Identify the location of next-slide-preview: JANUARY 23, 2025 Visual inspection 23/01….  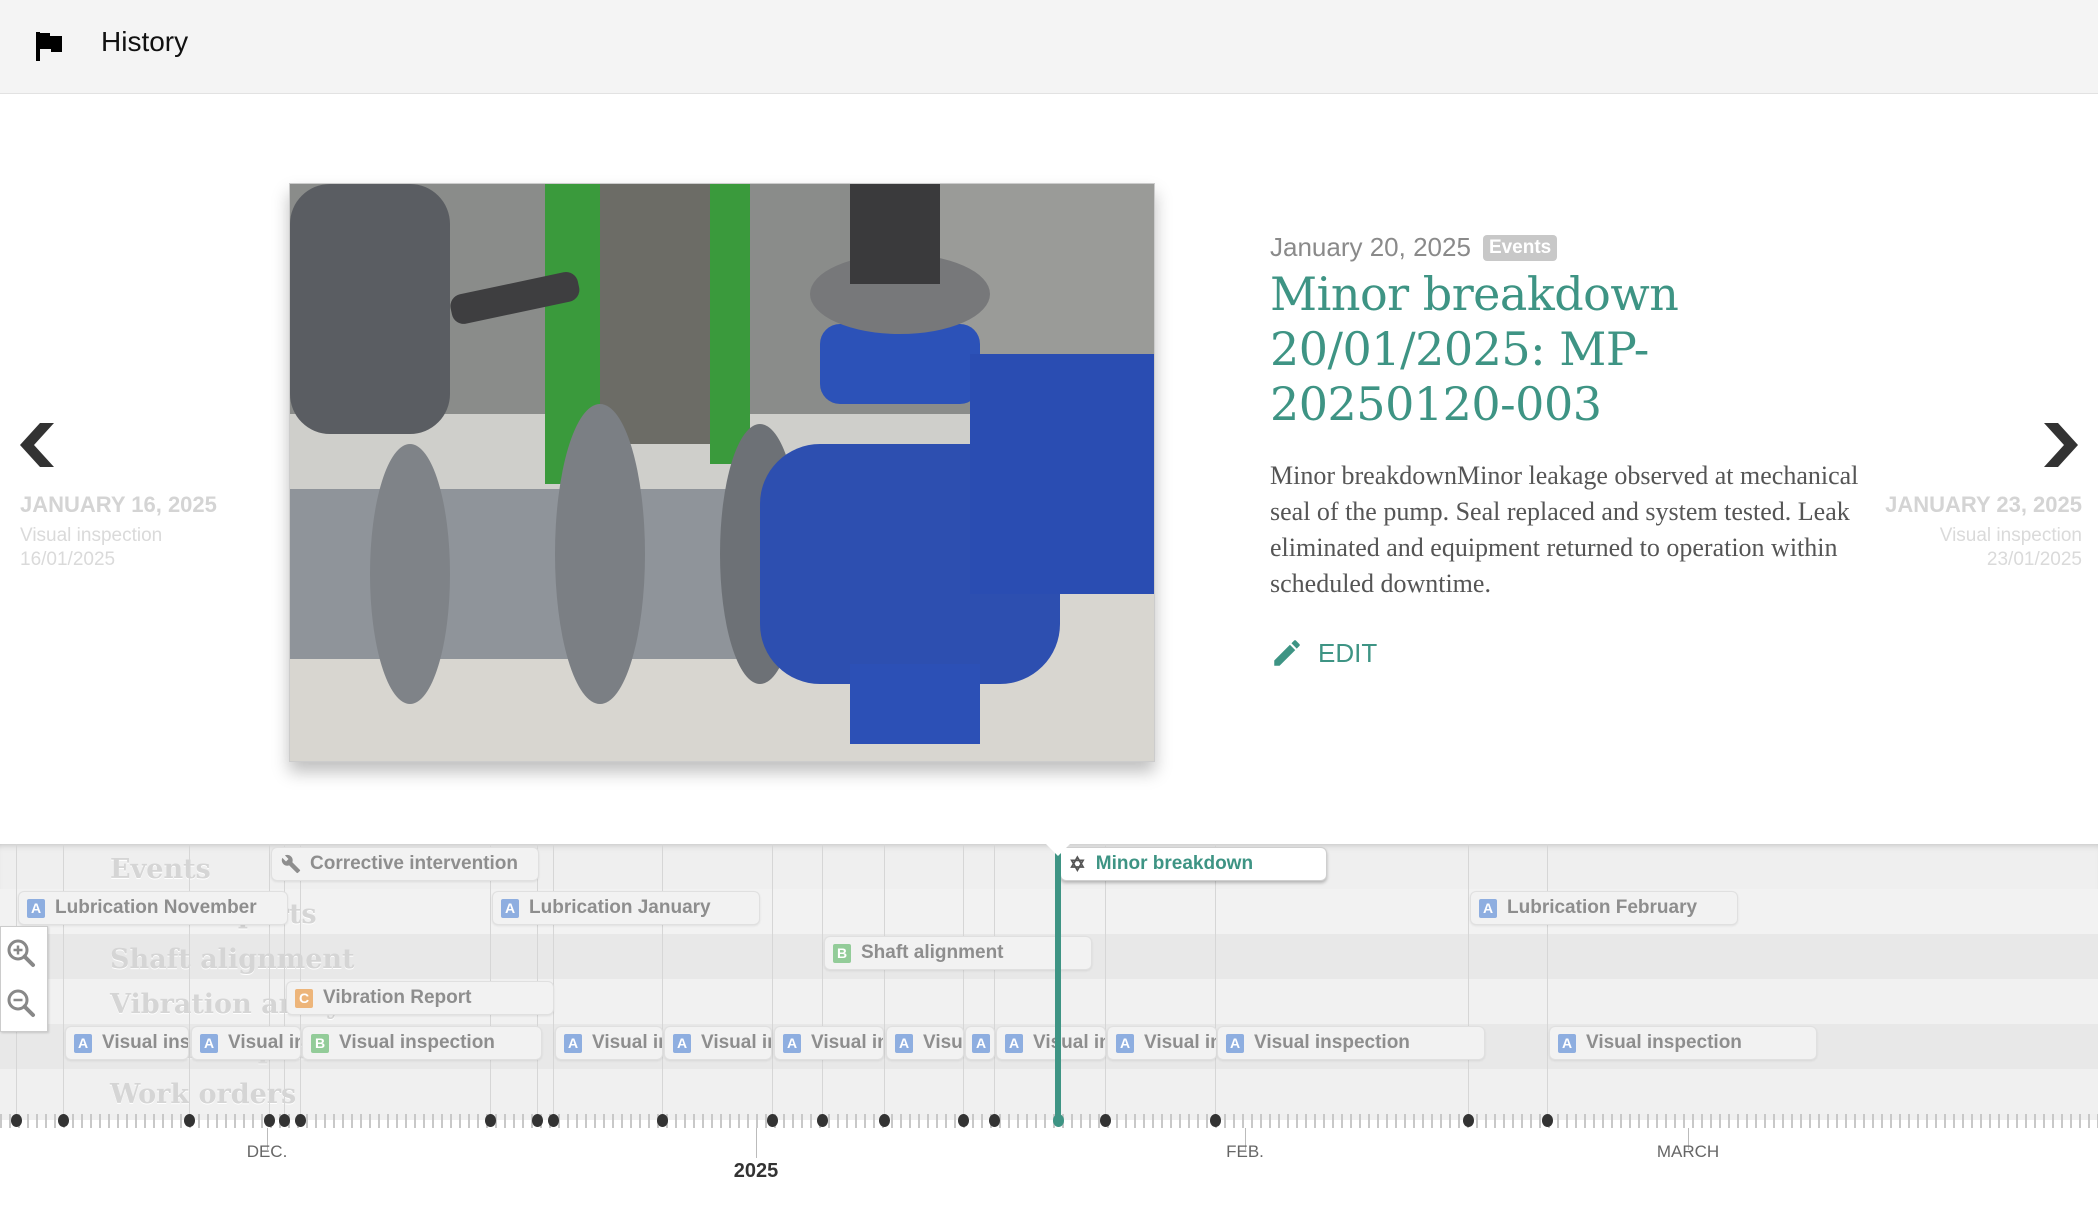
(1982, 533).